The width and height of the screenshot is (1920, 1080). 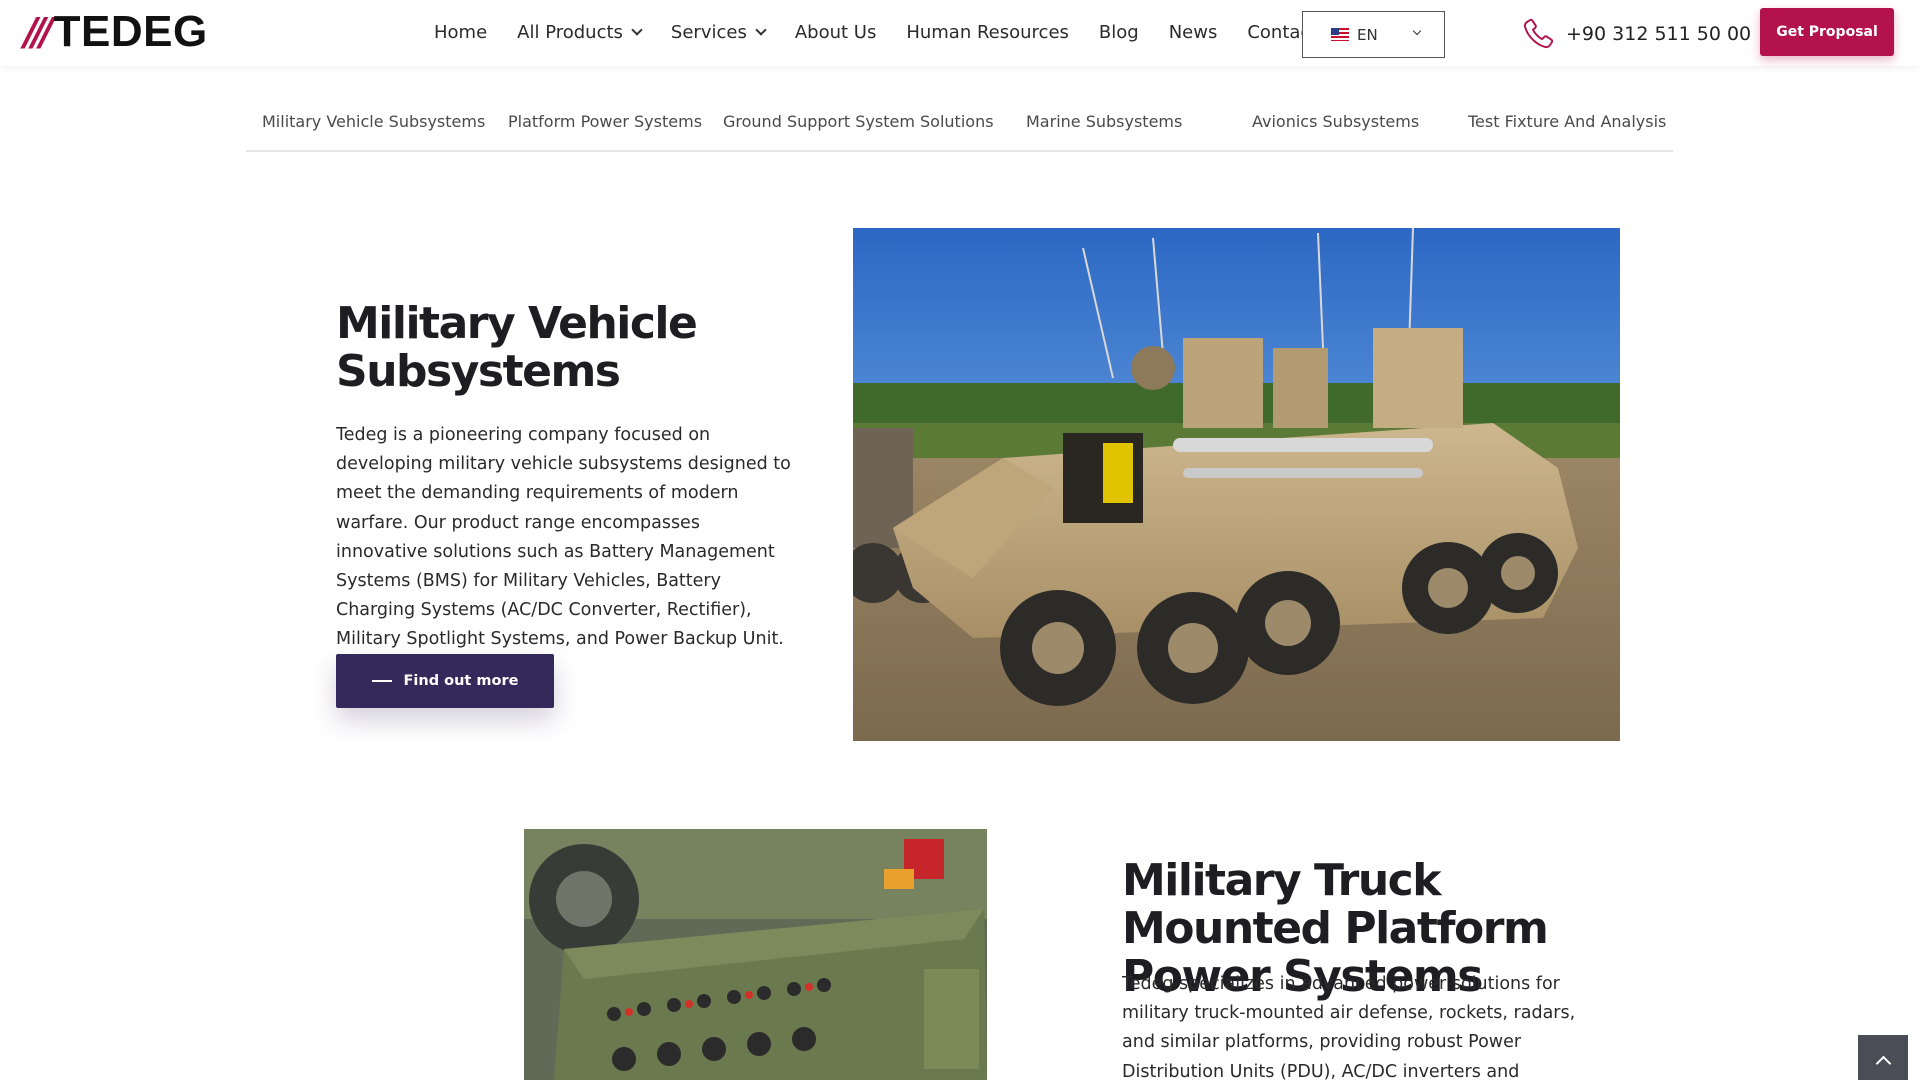 I want to click on nav-news-label: News, so click(x=1193, y=32).